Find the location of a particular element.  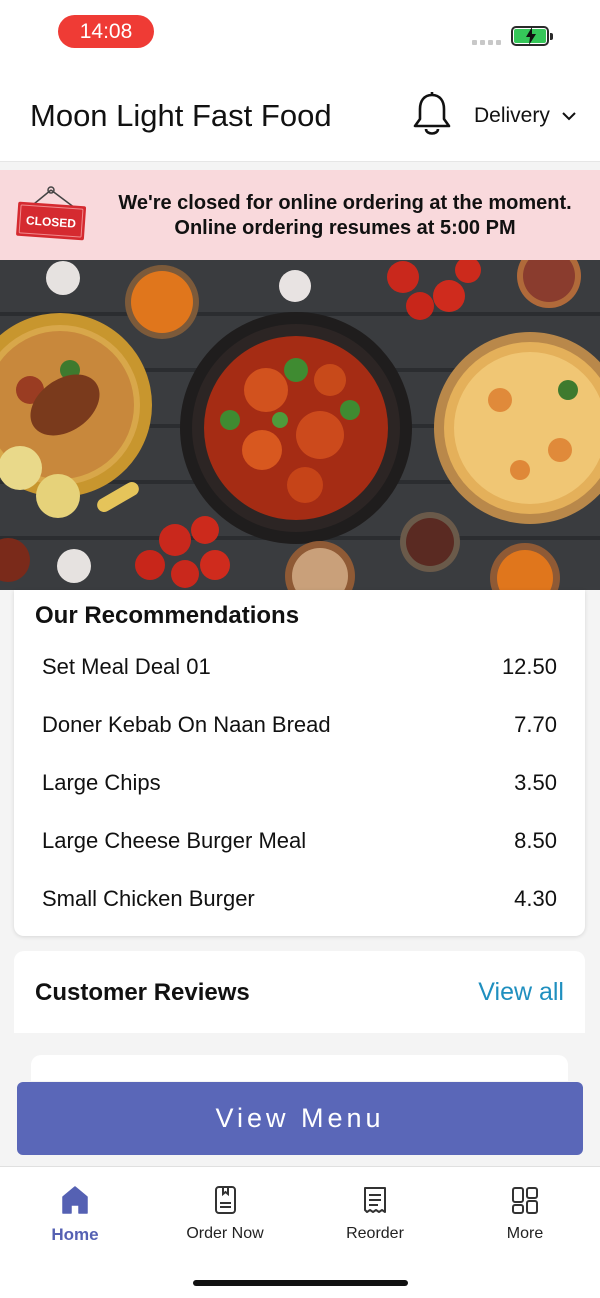

item-price: 7.70 is located at coordinates (535, 724).